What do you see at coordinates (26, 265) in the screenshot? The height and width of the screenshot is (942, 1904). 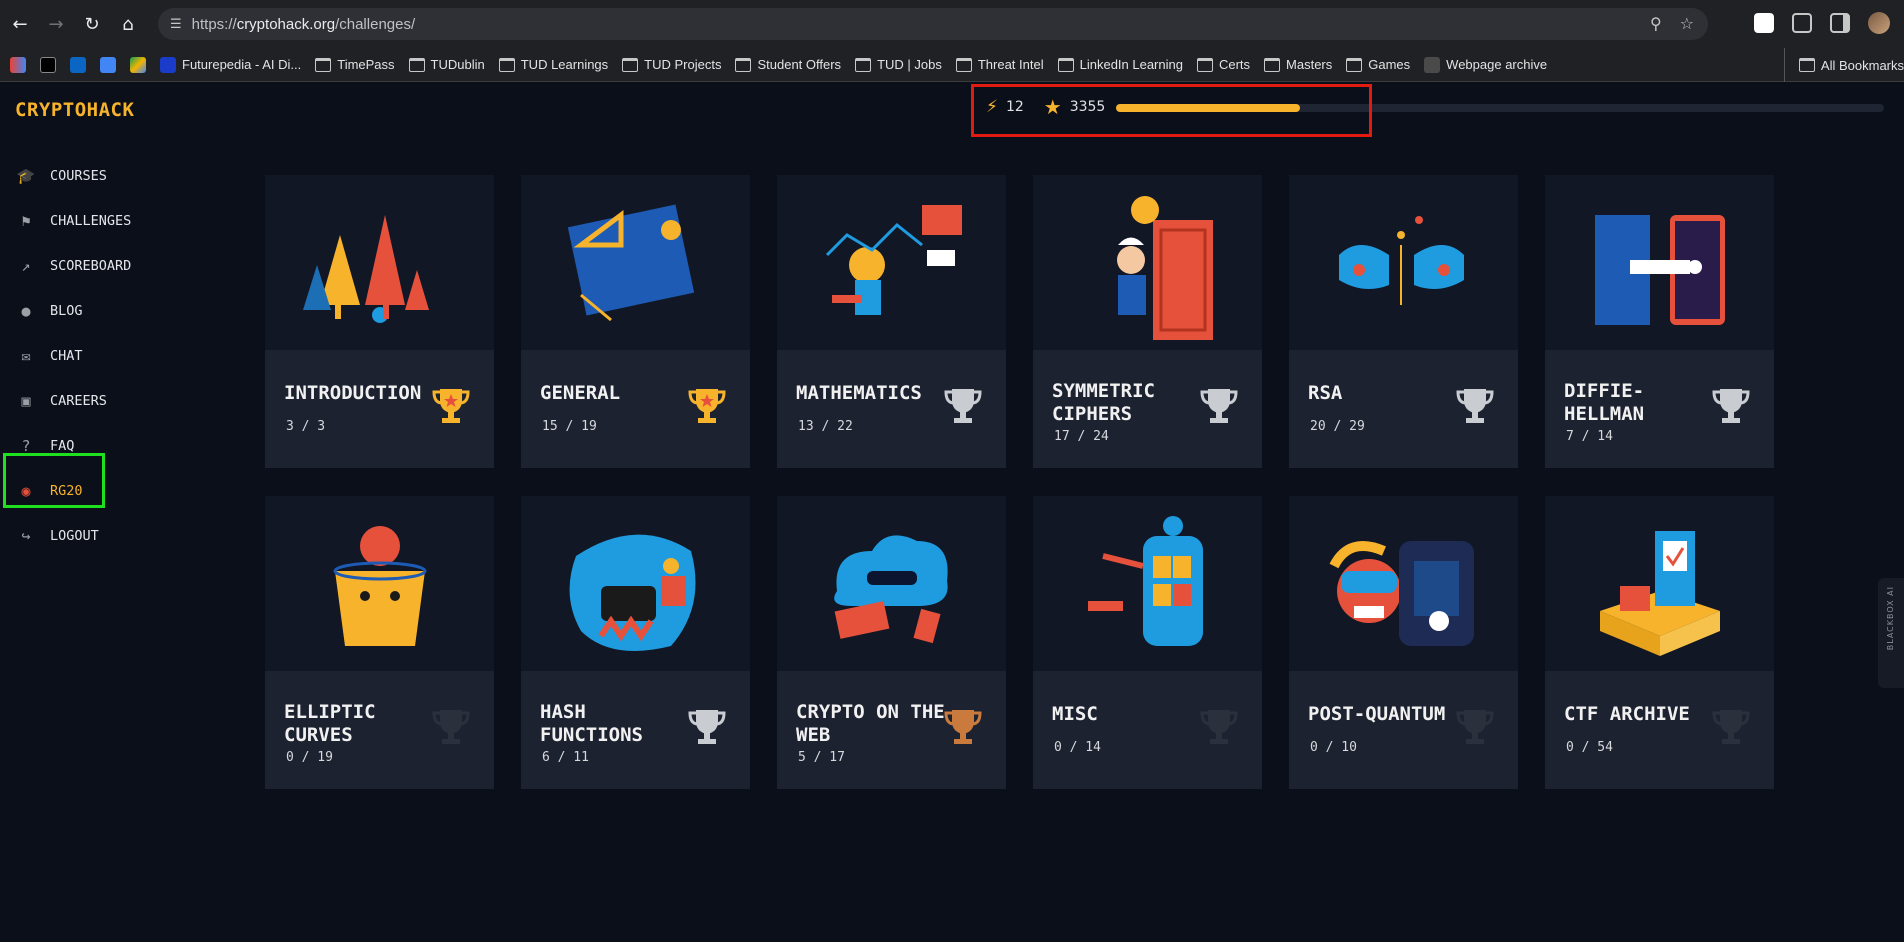 I see `chart-line-icon: ↗` at bounding box center [26, 265].